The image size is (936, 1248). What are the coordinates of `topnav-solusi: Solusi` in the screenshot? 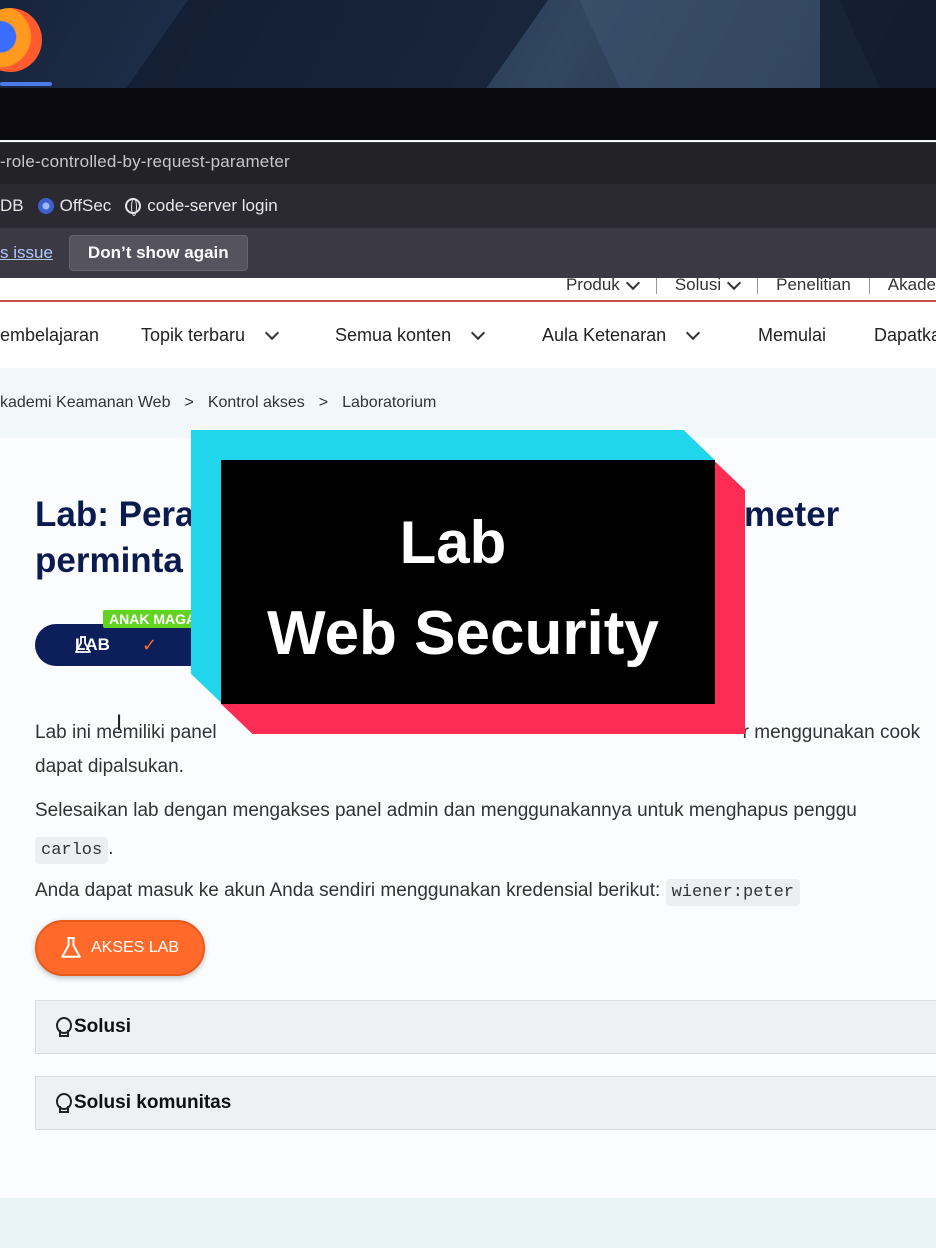 It's located at (708, 286).